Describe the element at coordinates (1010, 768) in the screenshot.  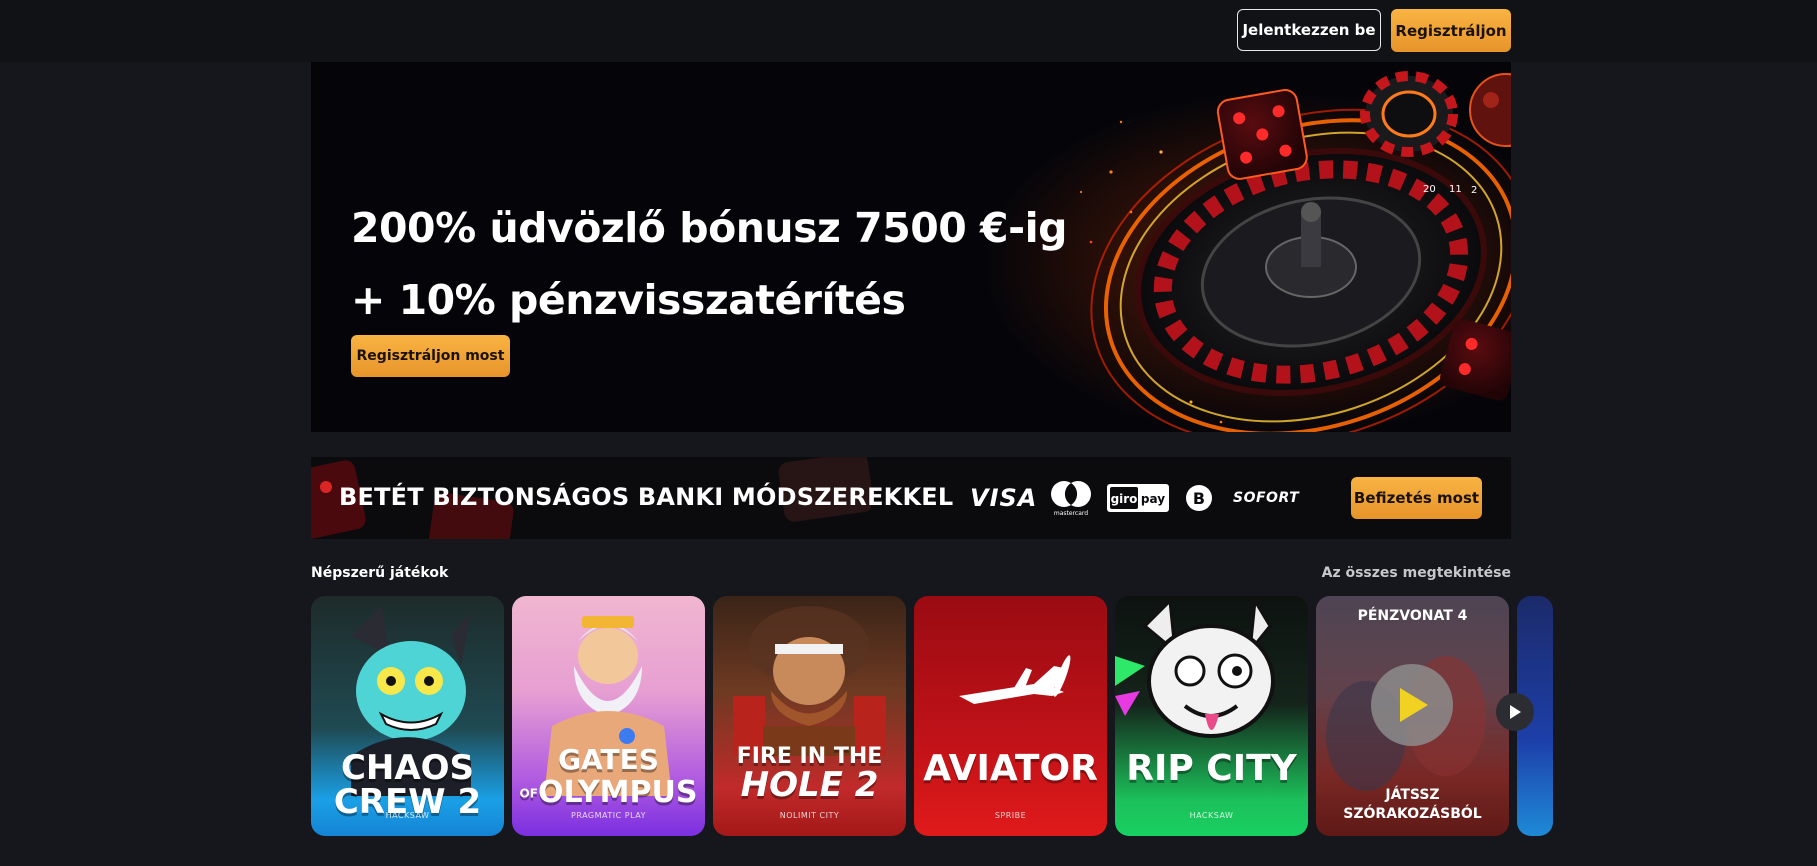
I see `game-title: AVIATOR` at that location.